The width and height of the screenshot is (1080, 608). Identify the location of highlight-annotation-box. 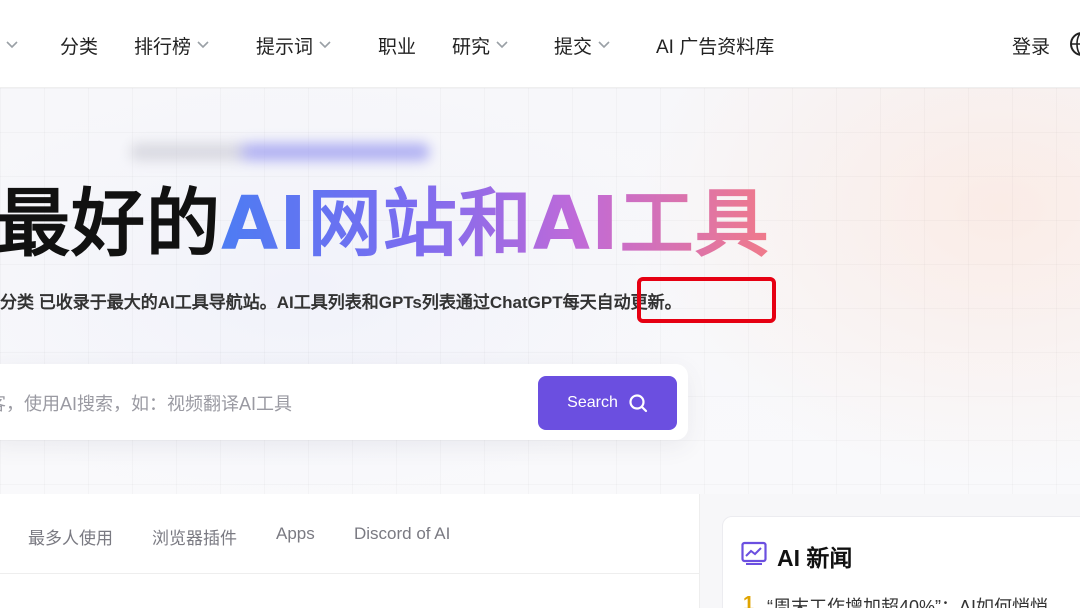
(706, 300).